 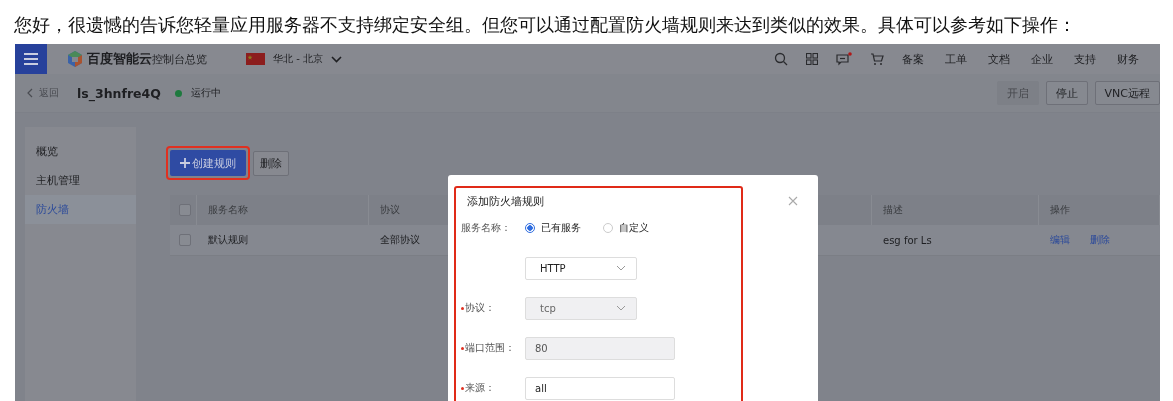 I want to click on column-header: 协议, so click(x=390, y=210).